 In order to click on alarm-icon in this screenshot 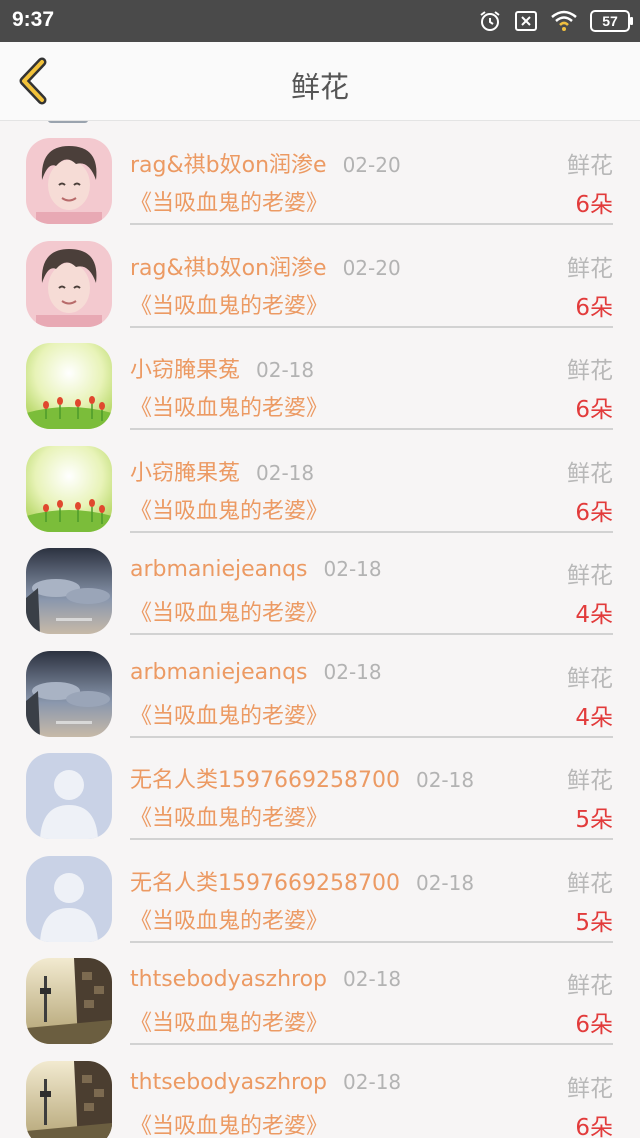, I will do `click(490, 21)`.